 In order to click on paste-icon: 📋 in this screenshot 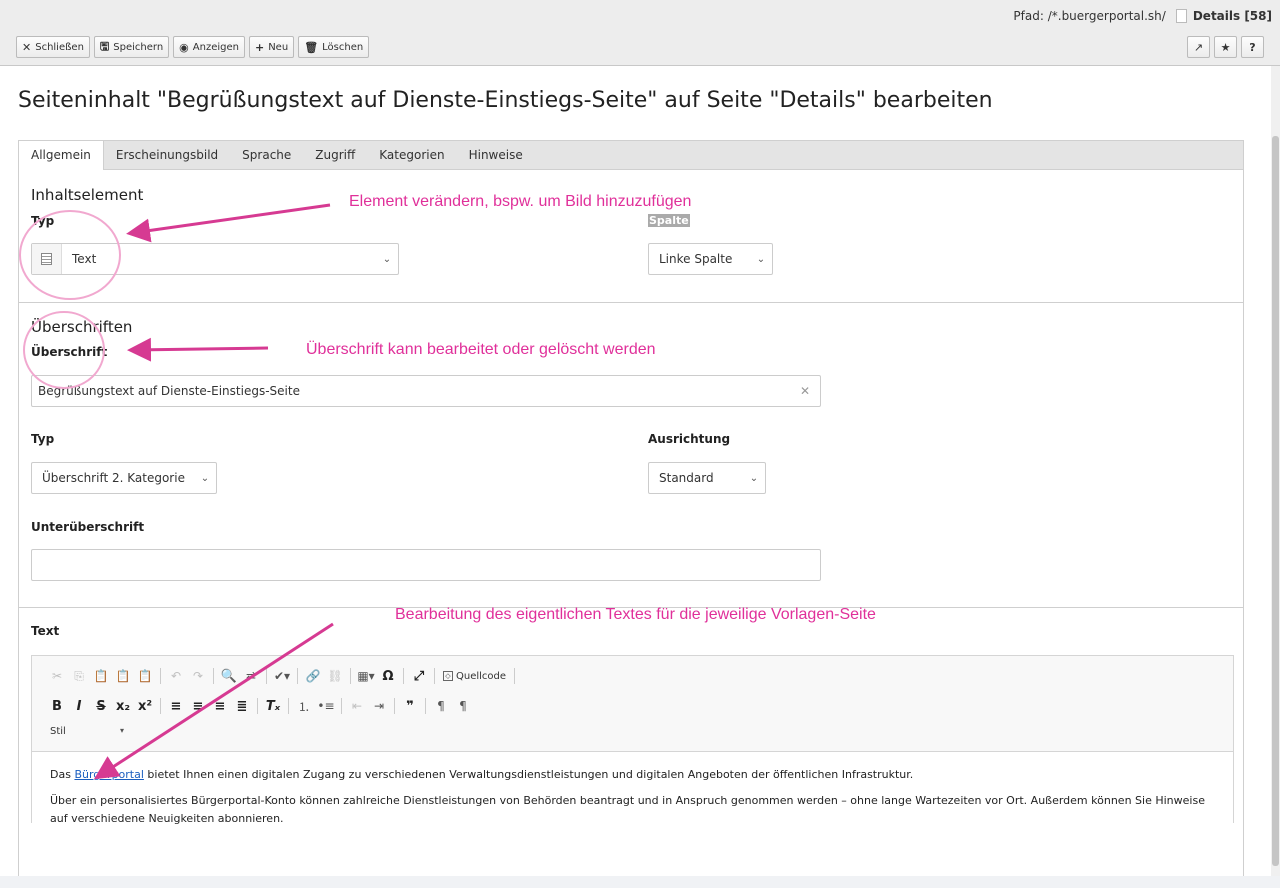, I will do `click(101, 676)`.